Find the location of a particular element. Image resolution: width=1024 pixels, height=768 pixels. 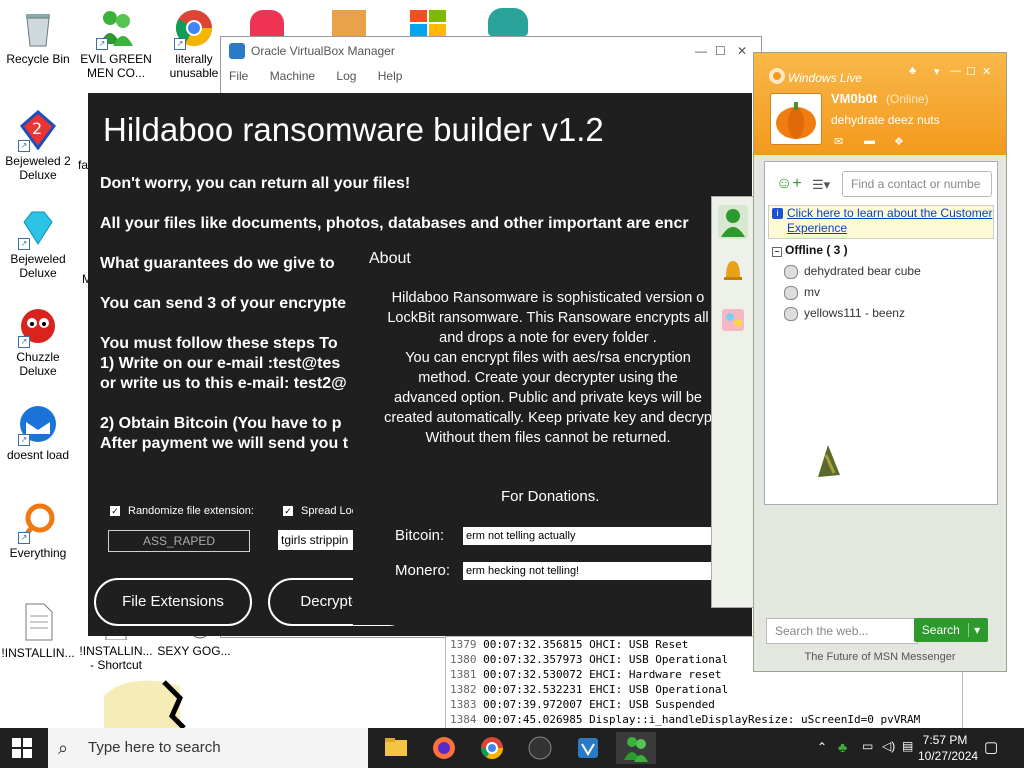

desktop-icon-recycle-bin: Recycle Bin is located at coordinates (38, 37).